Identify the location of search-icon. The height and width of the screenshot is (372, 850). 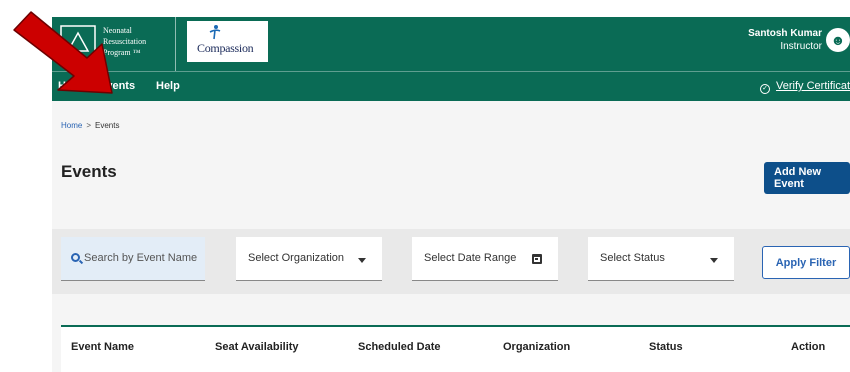
(75, 257).